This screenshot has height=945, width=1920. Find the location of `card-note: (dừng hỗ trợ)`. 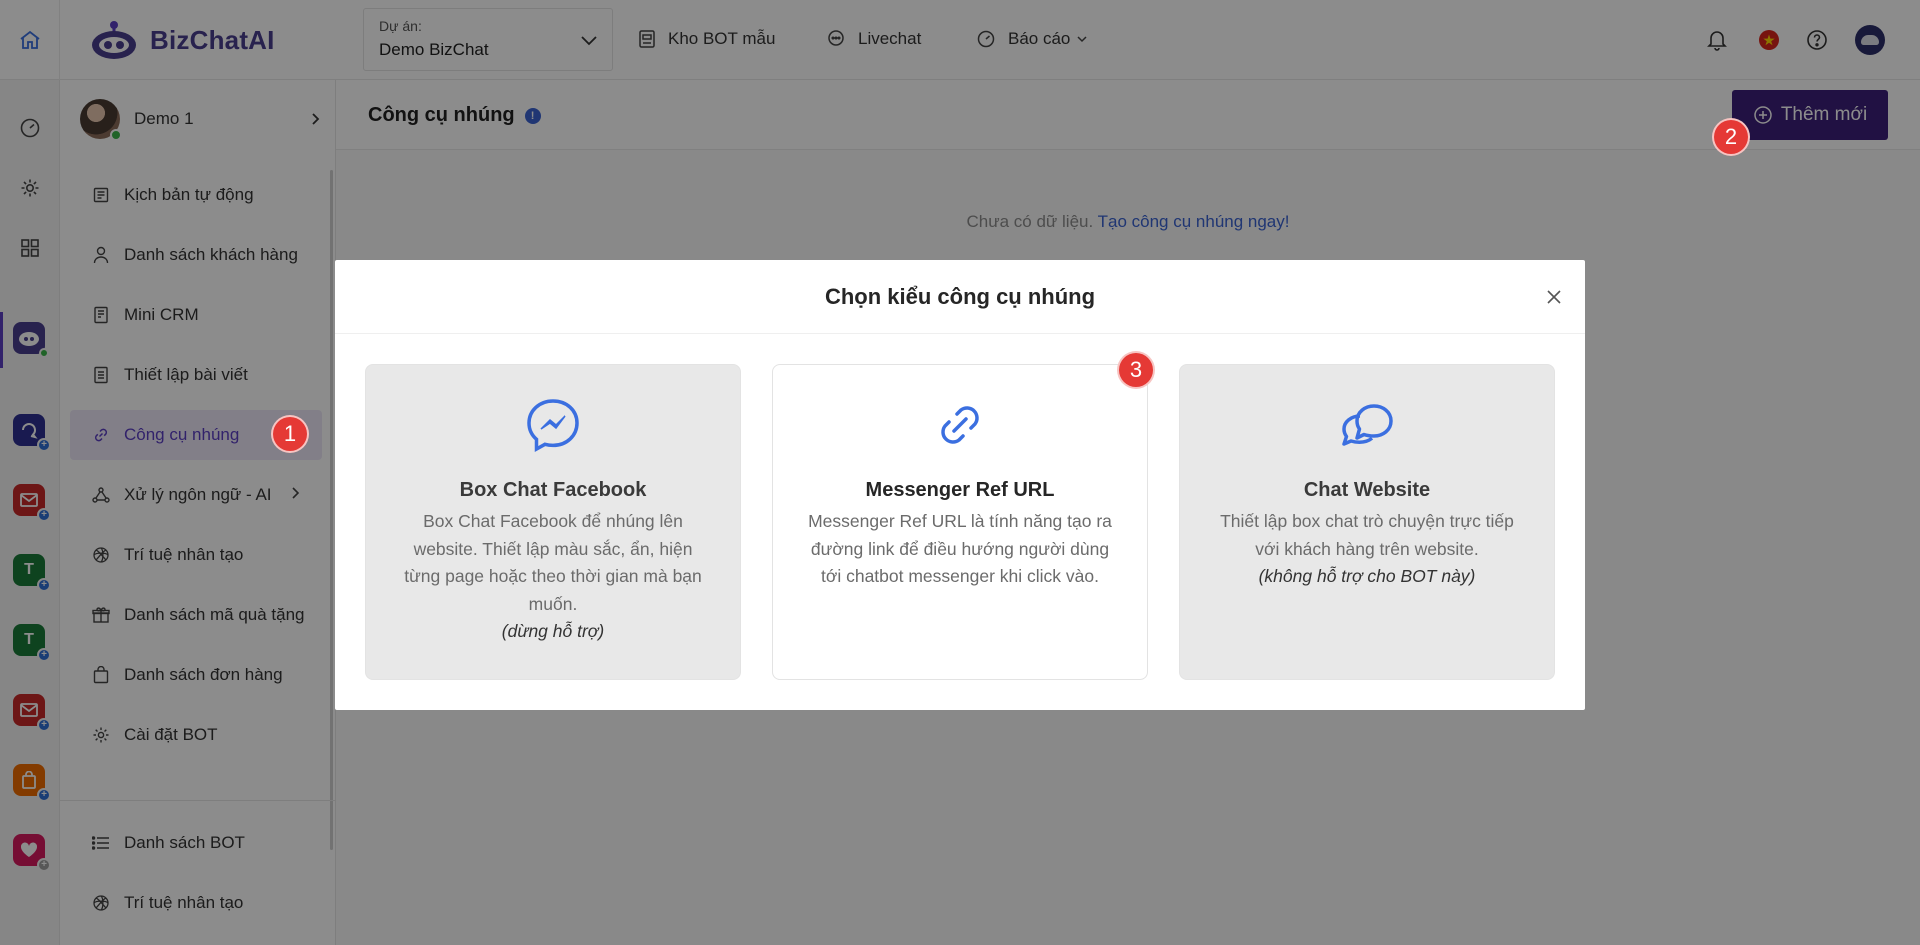

card-note: (dừng hỗ trợ) is located at coordinates (553, 631).